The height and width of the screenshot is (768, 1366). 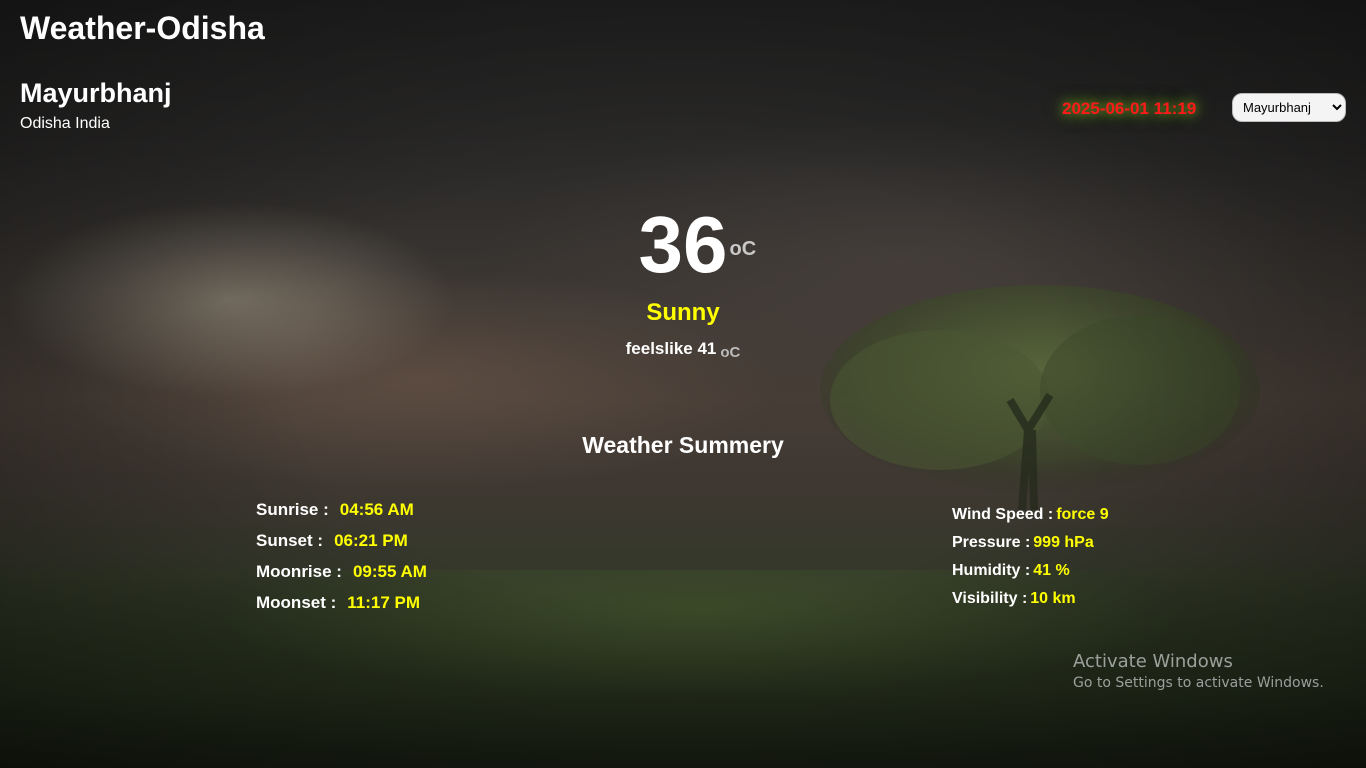 I want to click on feelslike-unit: oC, so click(x=730, y=352).